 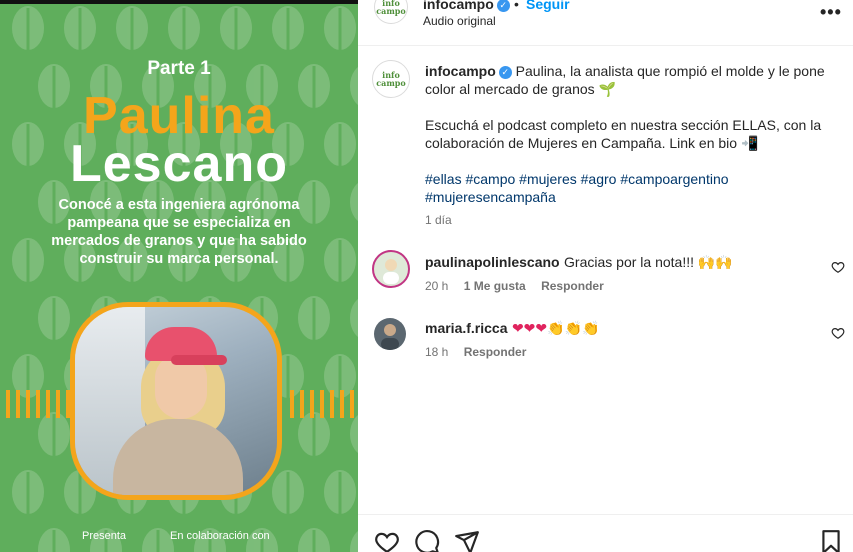 What do you see at coordinates (605, 533) in the screenshot?
I see `action-bar` at bounding box center [605, 533].